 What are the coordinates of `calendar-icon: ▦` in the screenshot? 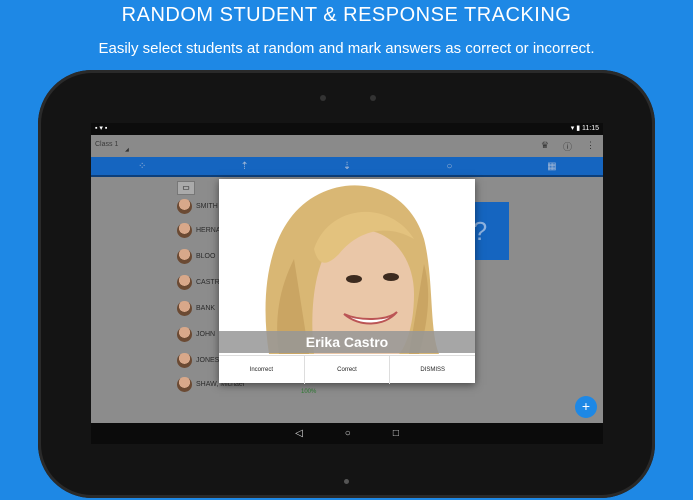 It's located at (552, 166).